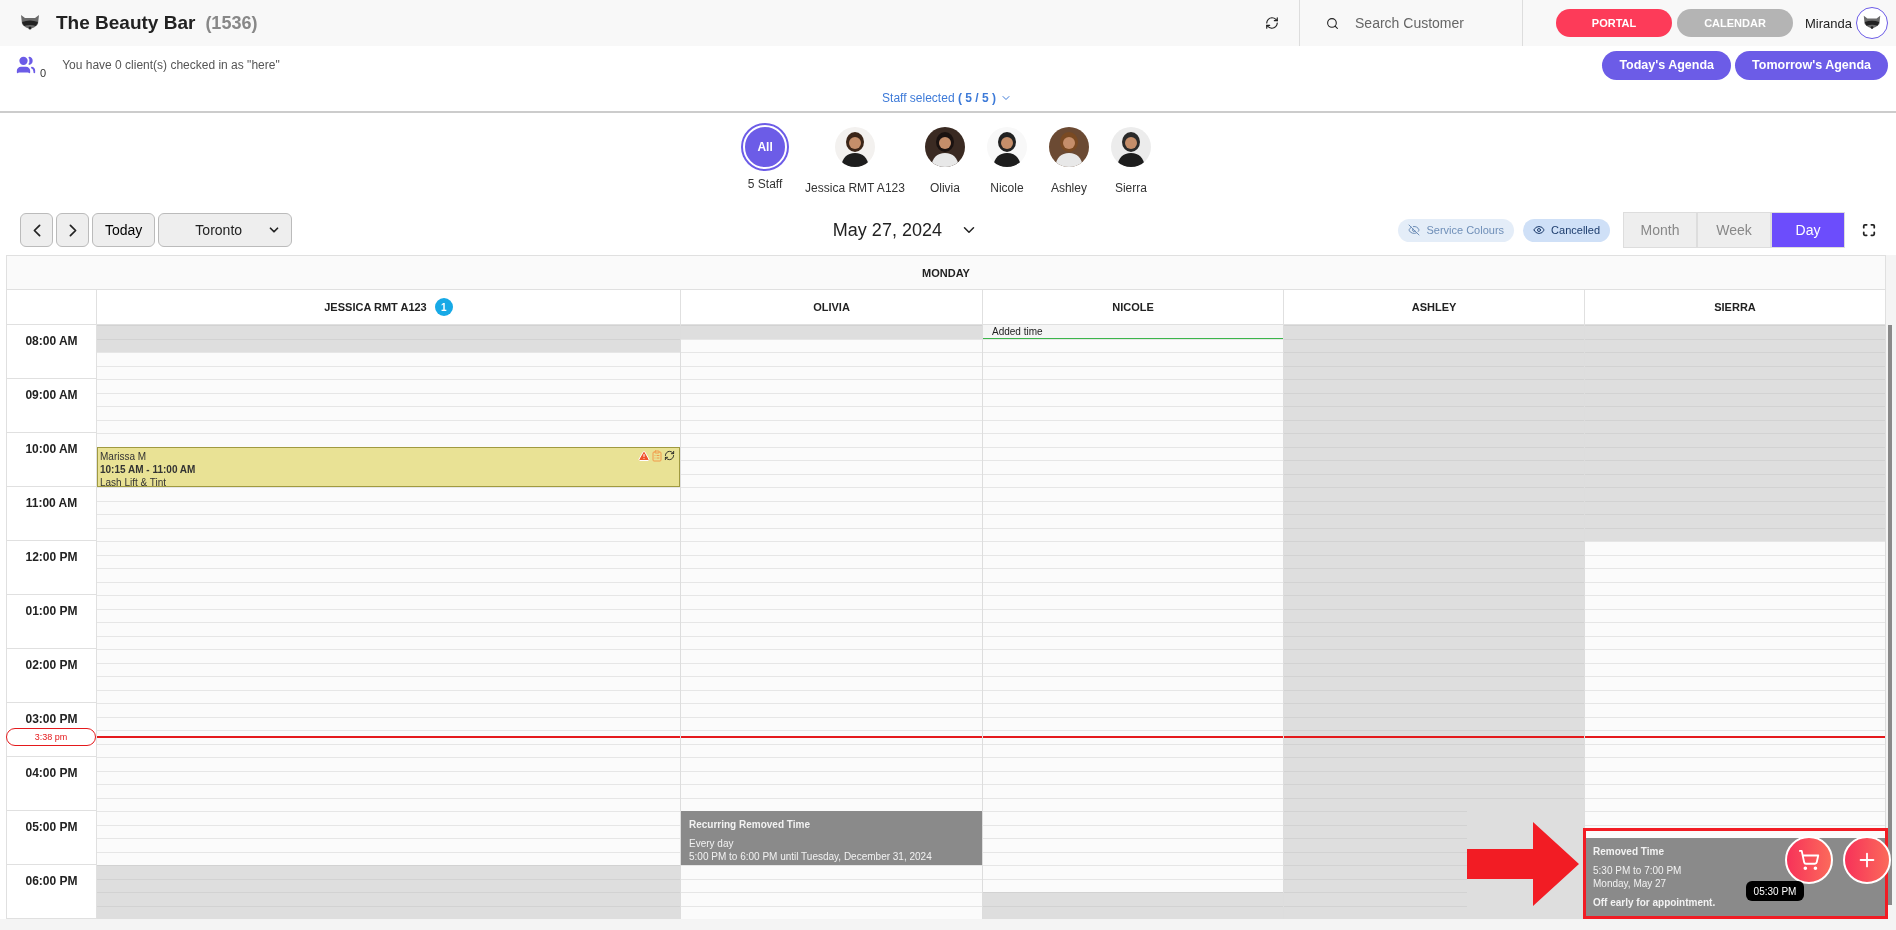 The width and height of the screenshot is (1896, 930). Describe the element at coordinates (1133, 332) in the screenshot. I see `added-time-block: Added time` at that location.